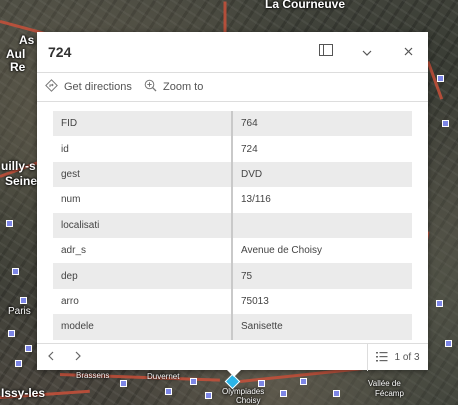  Describe the element at coordinates (19, 311) in the screenshot. I see `map-label: Paris` at that location.